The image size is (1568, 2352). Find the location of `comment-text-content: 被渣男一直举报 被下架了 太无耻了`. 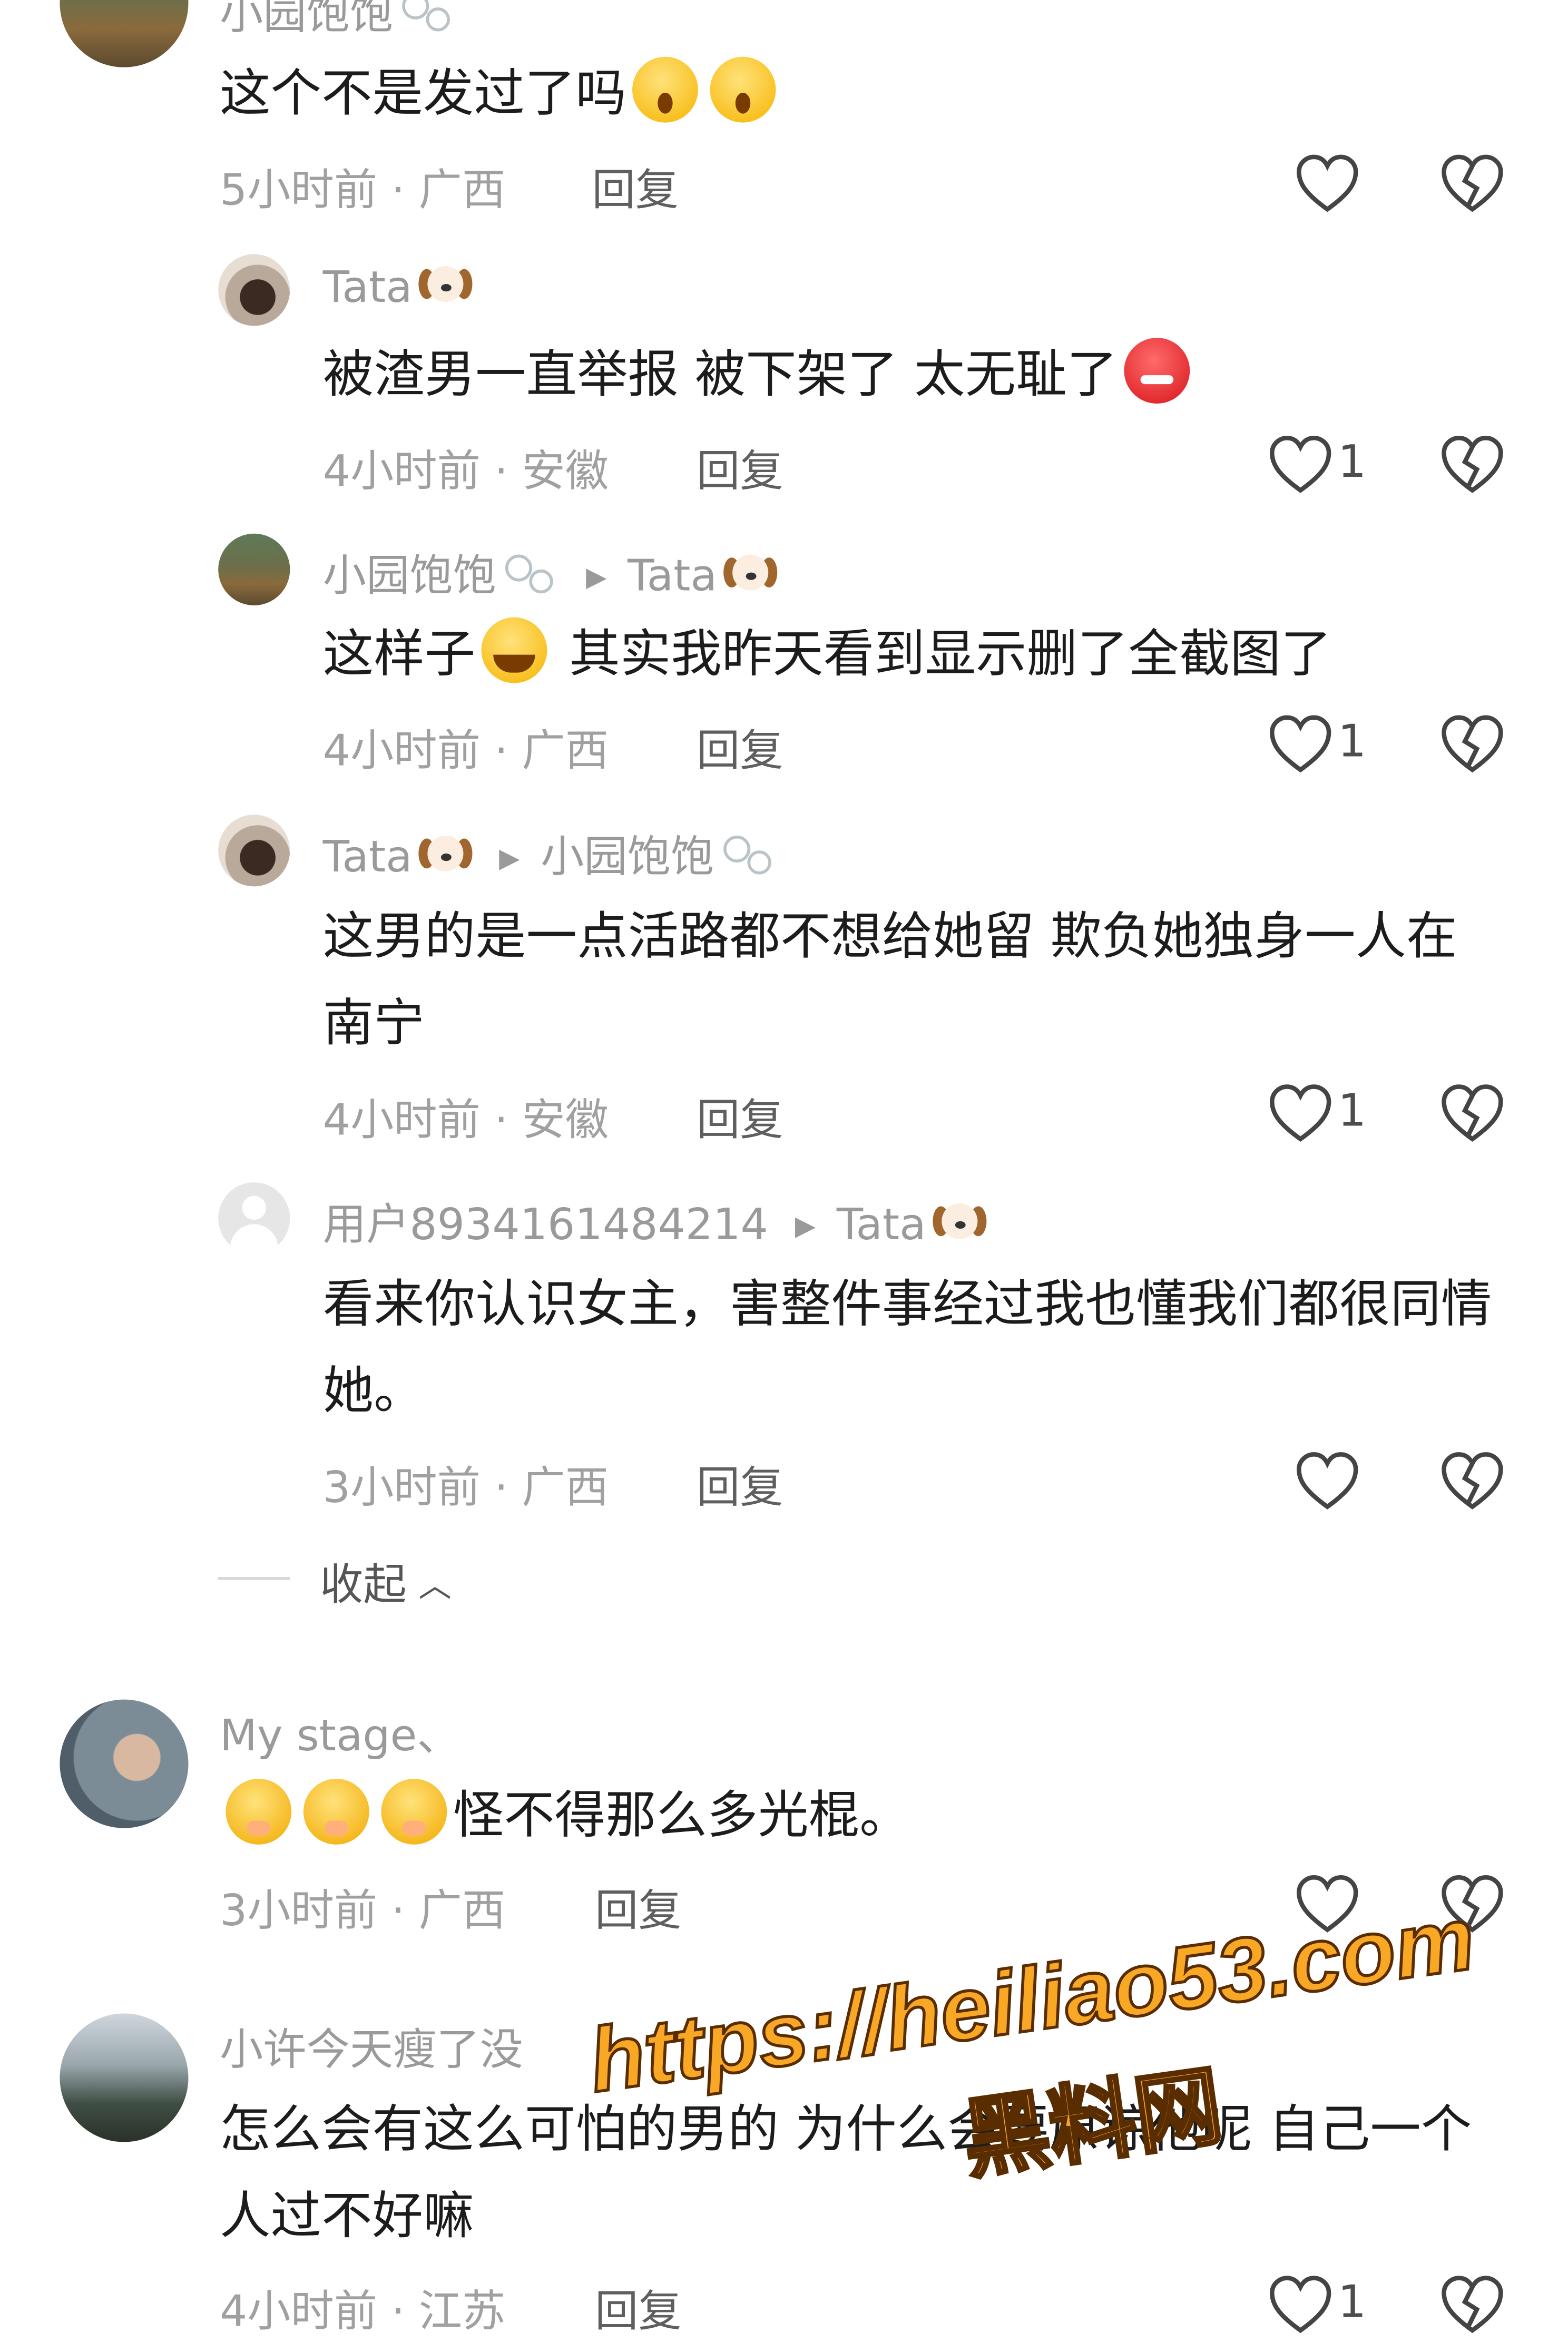

comment-text-content: 被渣男一直举报 被下架了 太无耻了 is located at coordinates (720, 375).